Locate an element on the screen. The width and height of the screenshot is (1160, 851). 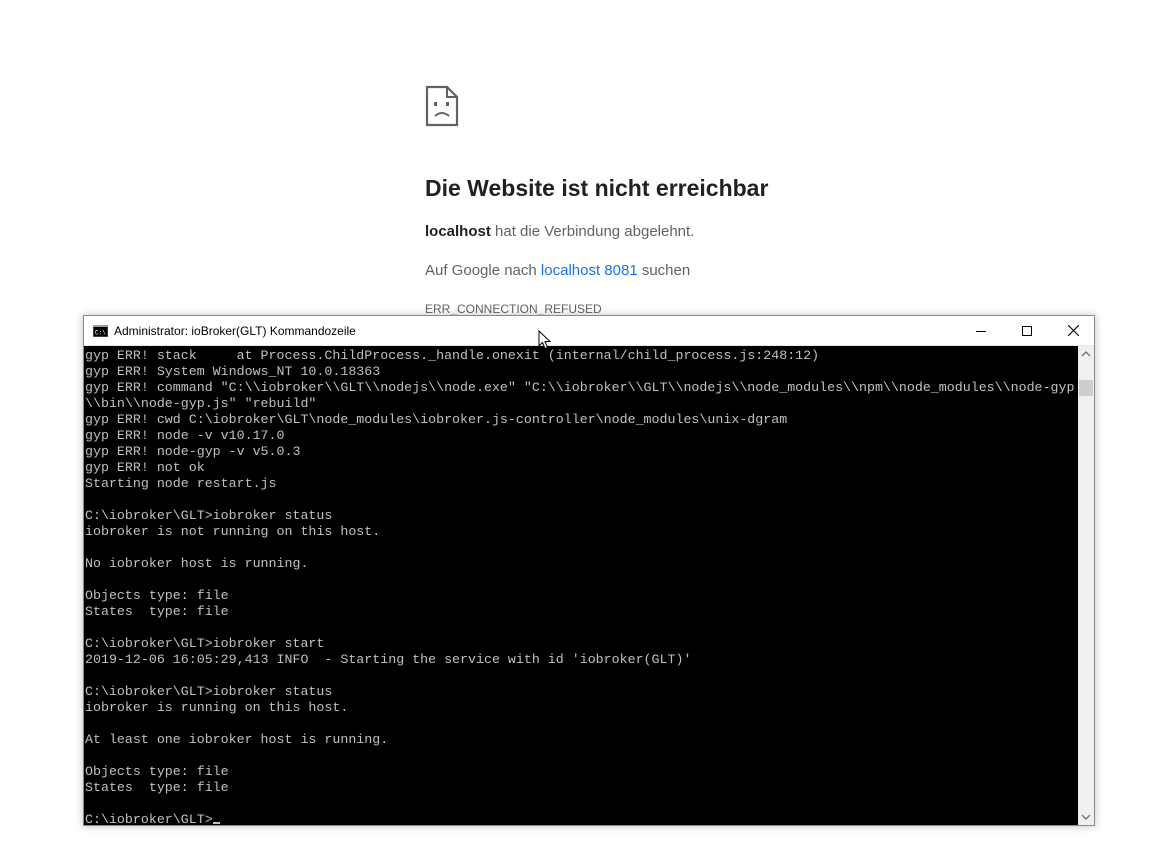
search-suffix: suchen is located at coordinates (664, 270).